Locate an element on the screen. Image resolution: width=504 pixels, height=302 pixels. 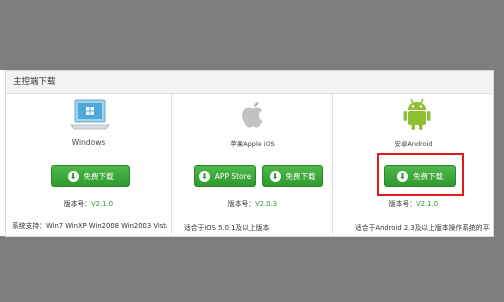
laptop-icon is located at coordinates (90, 114).